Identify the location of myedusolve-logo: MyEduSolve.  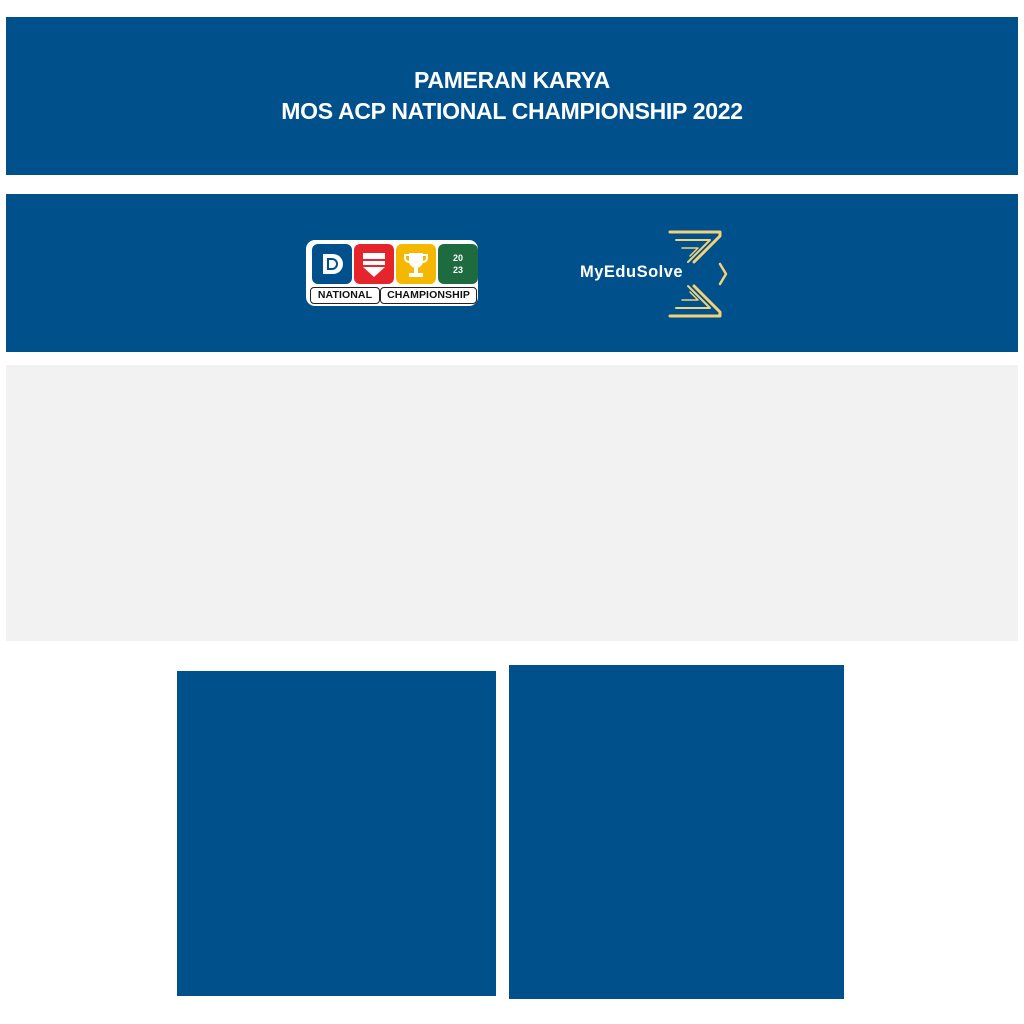
(656, 275).